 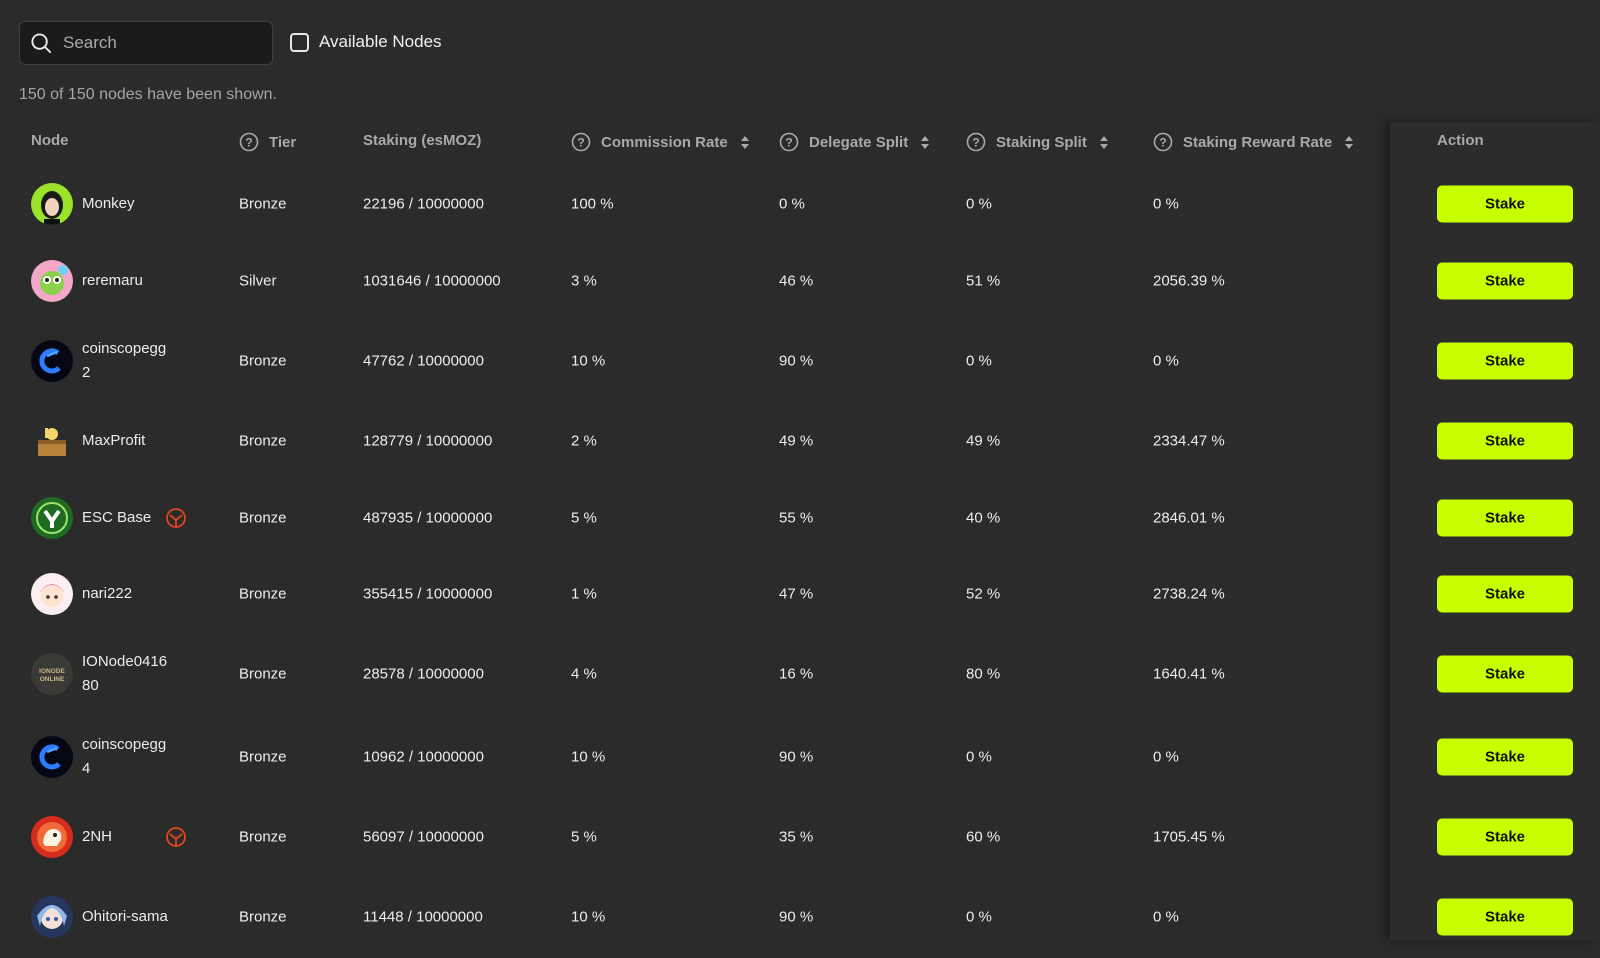 I want to click on column-header-reward-rate: ? Staking Reward Rate, so click(x=1253, y=142).